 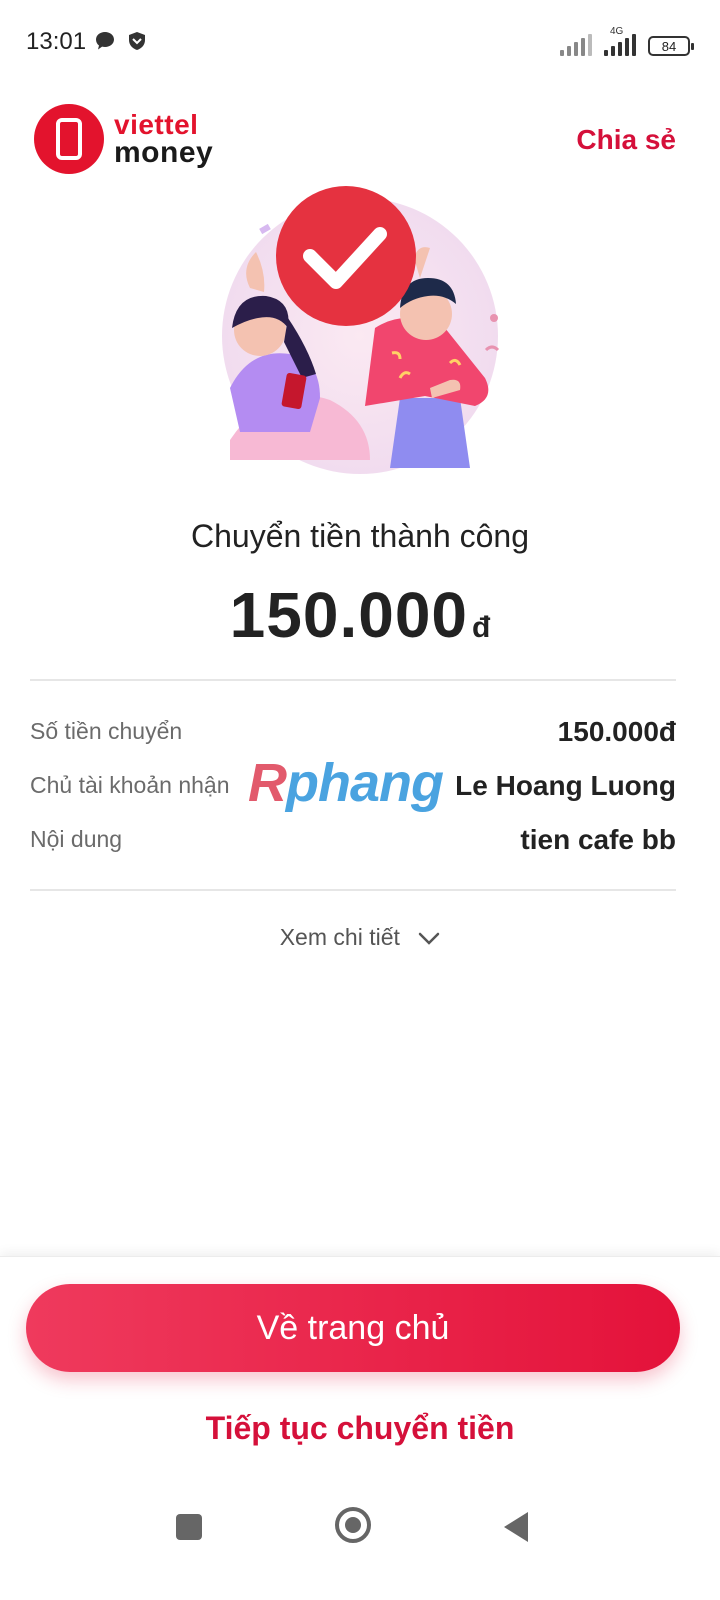 What do you see at coordinates (156, 124) in the screenshot?
I see `logo-line1: viettel` at bounding box center [156, 124].